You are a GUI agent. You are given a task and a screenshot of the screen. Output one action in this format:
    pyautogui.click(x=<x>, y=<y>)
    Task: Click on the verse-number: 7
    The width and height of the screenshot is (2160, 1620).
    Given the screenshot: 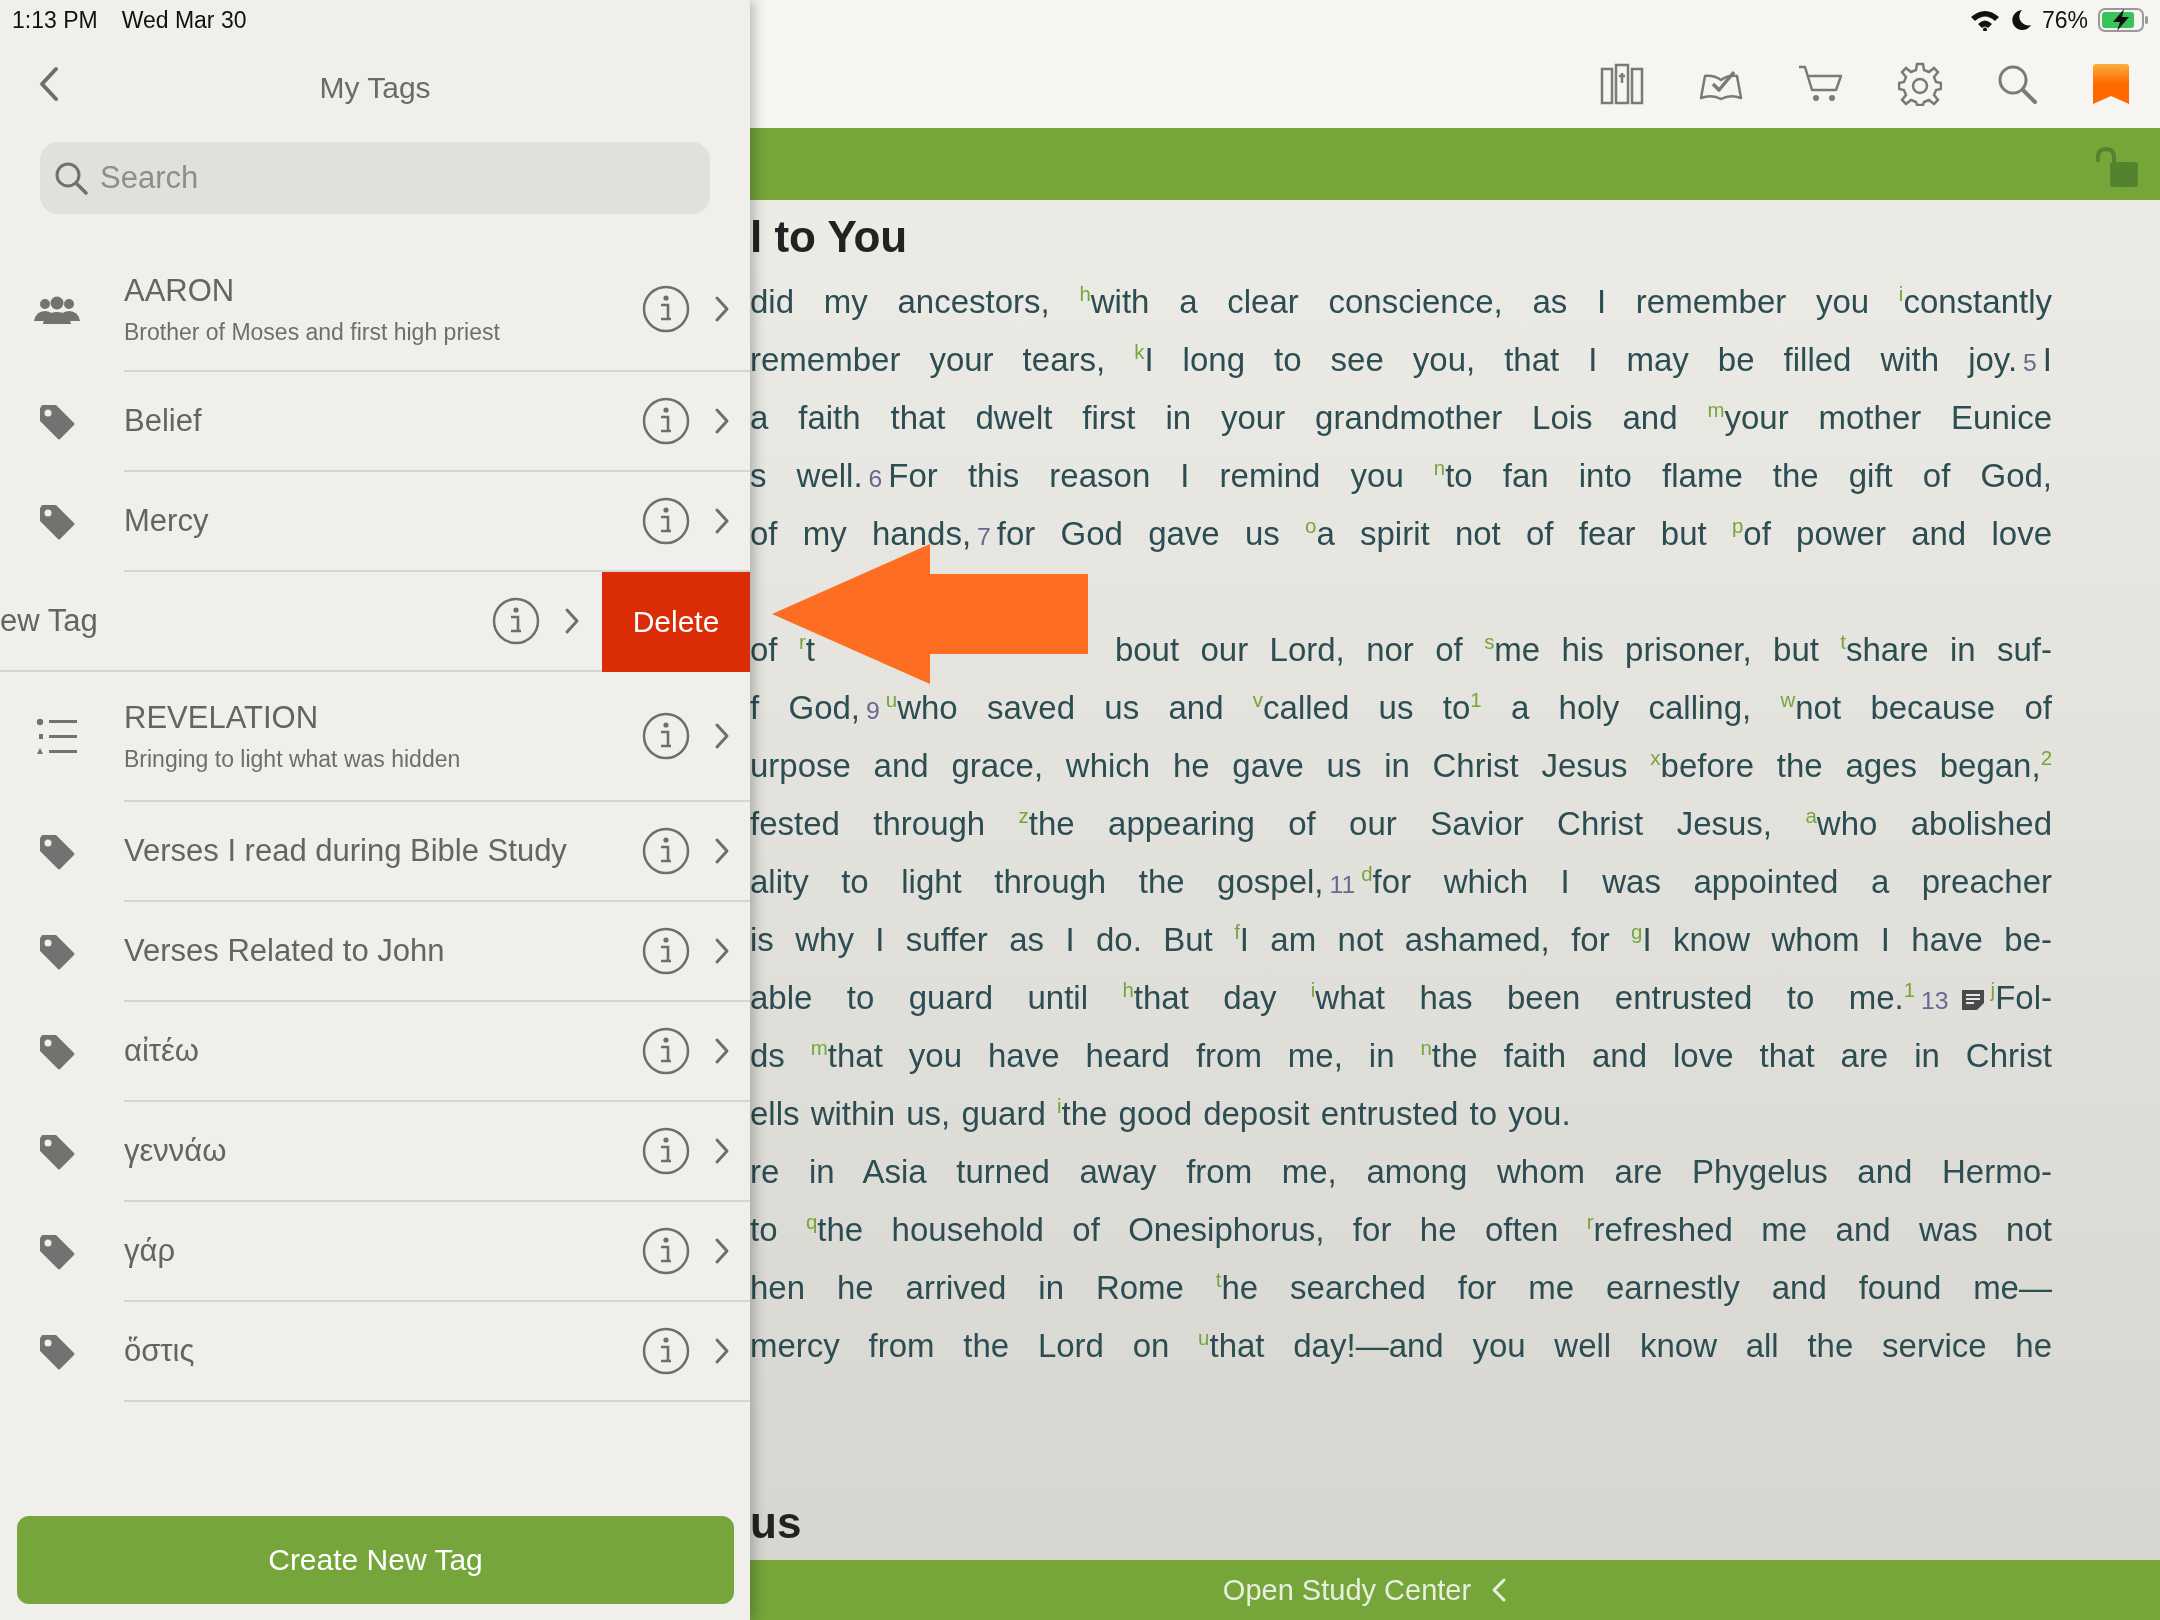 What is the action you would take?
    pyautogui.click(x=984, y=536)
    